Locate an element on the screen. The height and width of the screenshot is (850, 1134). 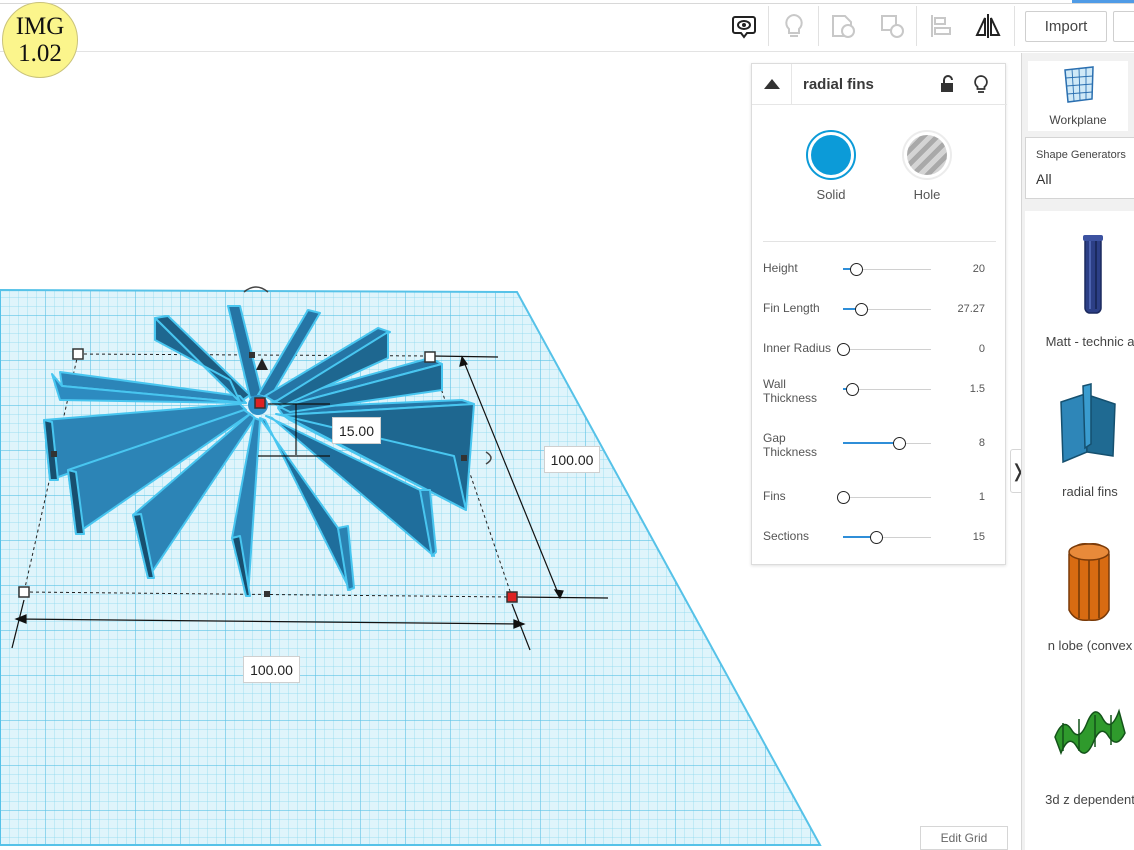
library-item-name: Matt - technic a is located at coordinates (1089, 341).